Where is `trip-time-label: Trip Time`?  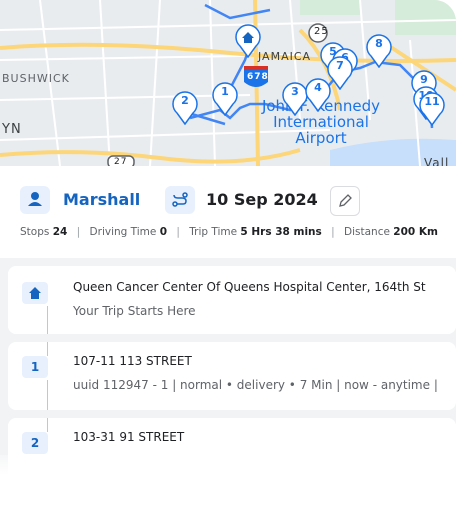
trip-time-label: Trip Time is located at coordinates (213, 232).